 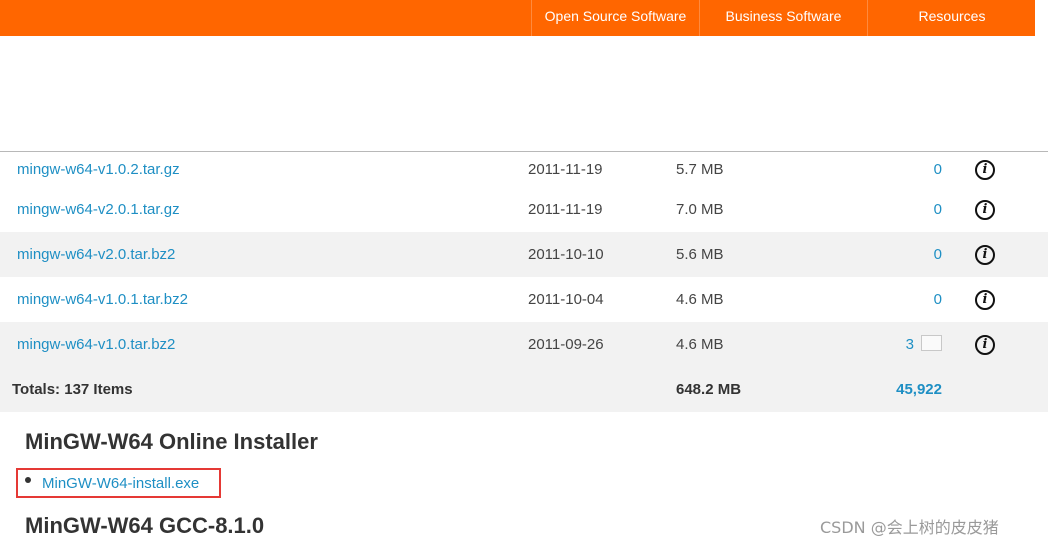 What do you see at coordinates (709, 389) in the screenshot?
I see `totals-size: 648.2 MB` at bounding box center [709, 389].